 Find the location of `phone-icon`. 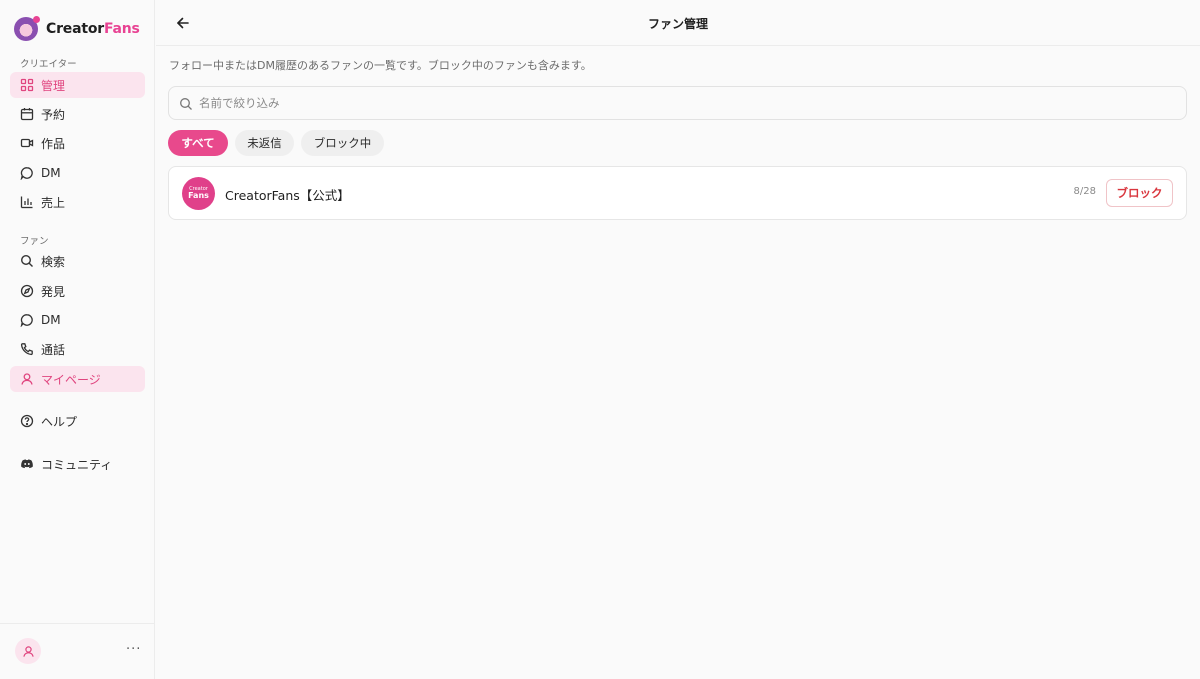

phone-icon is located at coordinates (27, 349).